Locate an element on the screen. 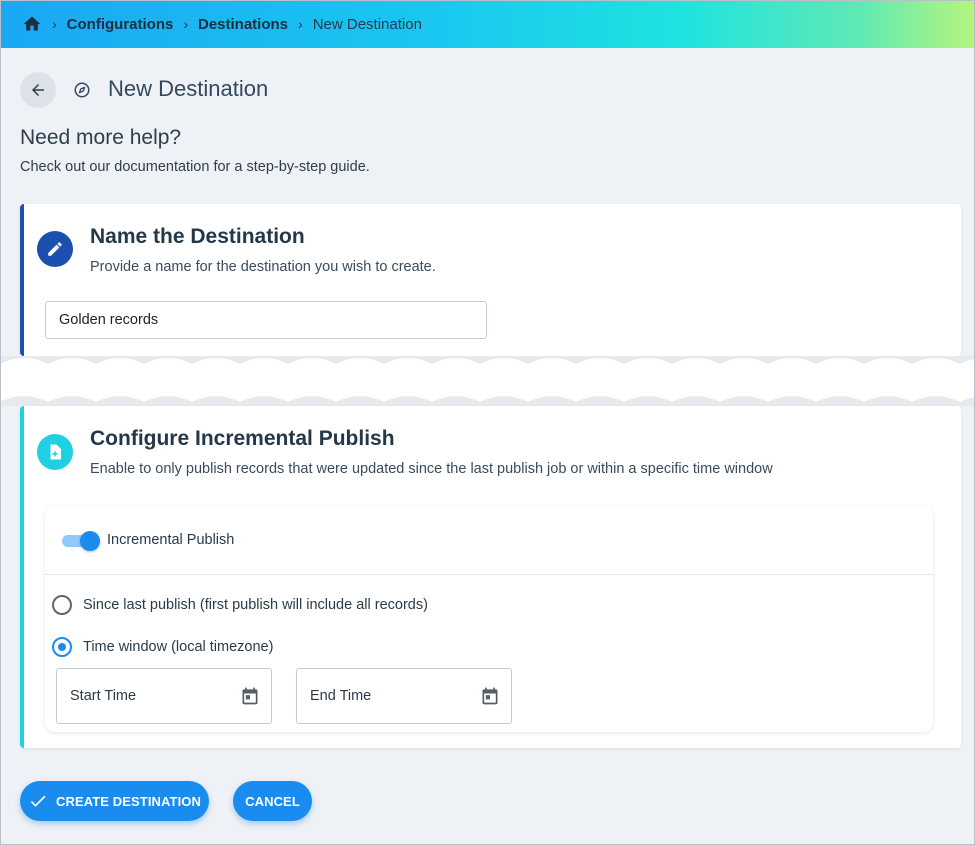  arrow-left-icon is located at coordinates (38, 90).